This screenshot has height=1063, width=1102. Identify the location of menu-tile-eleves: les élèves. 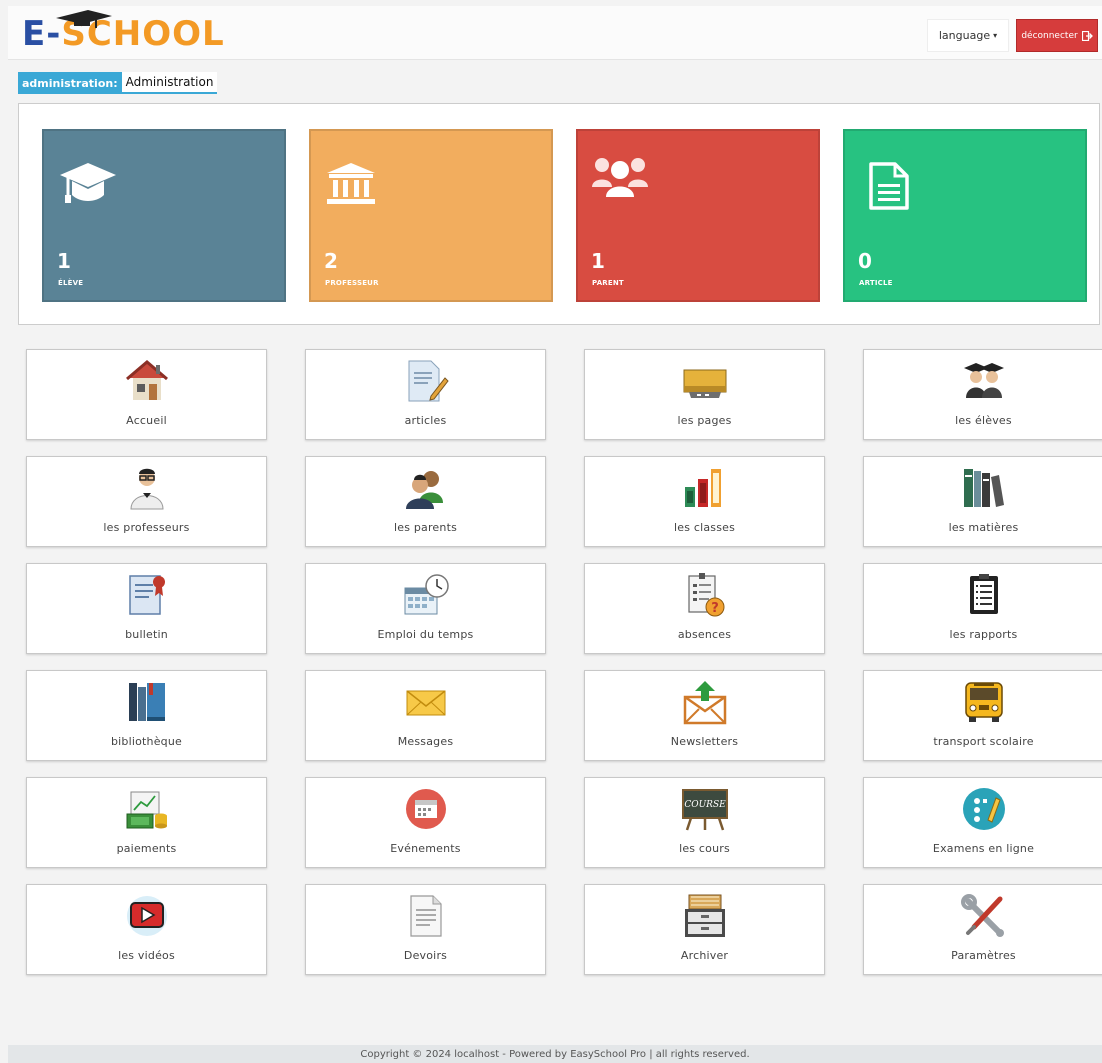
(982, 394).